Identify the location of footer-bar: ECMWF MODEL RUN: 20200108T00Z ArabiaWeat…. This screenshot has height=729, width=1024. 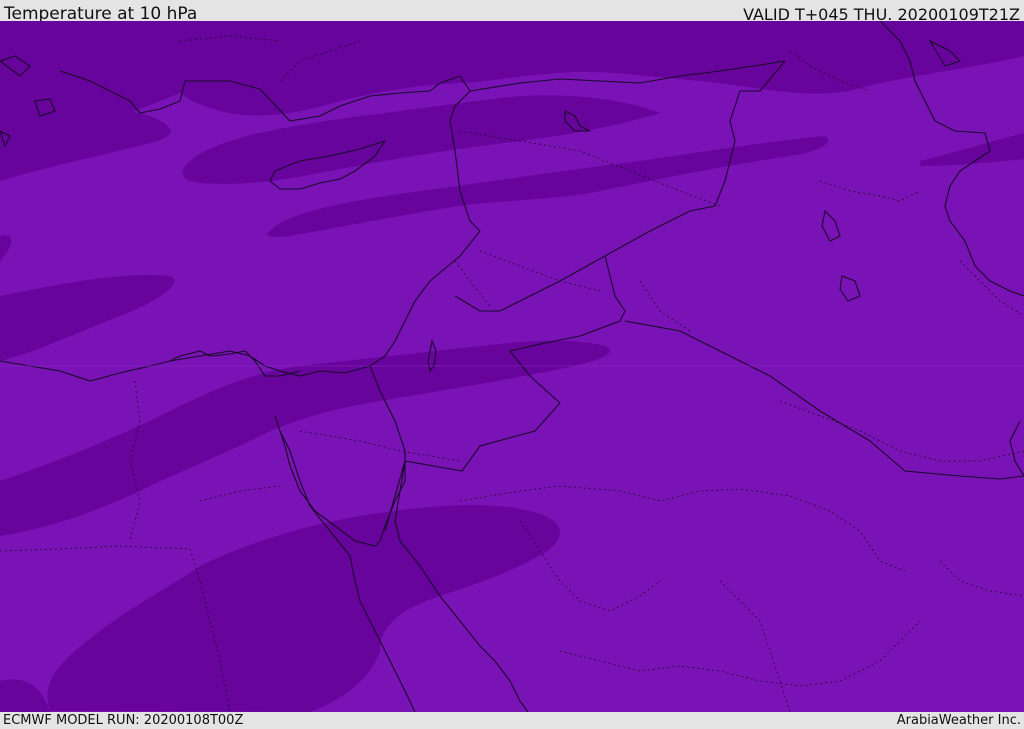
(512, 720).